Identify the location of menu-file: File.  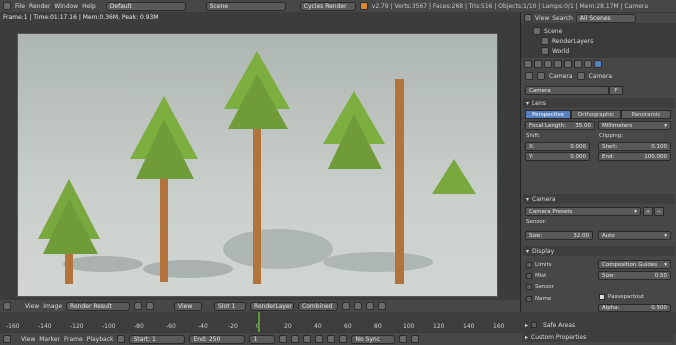
(20, 6).